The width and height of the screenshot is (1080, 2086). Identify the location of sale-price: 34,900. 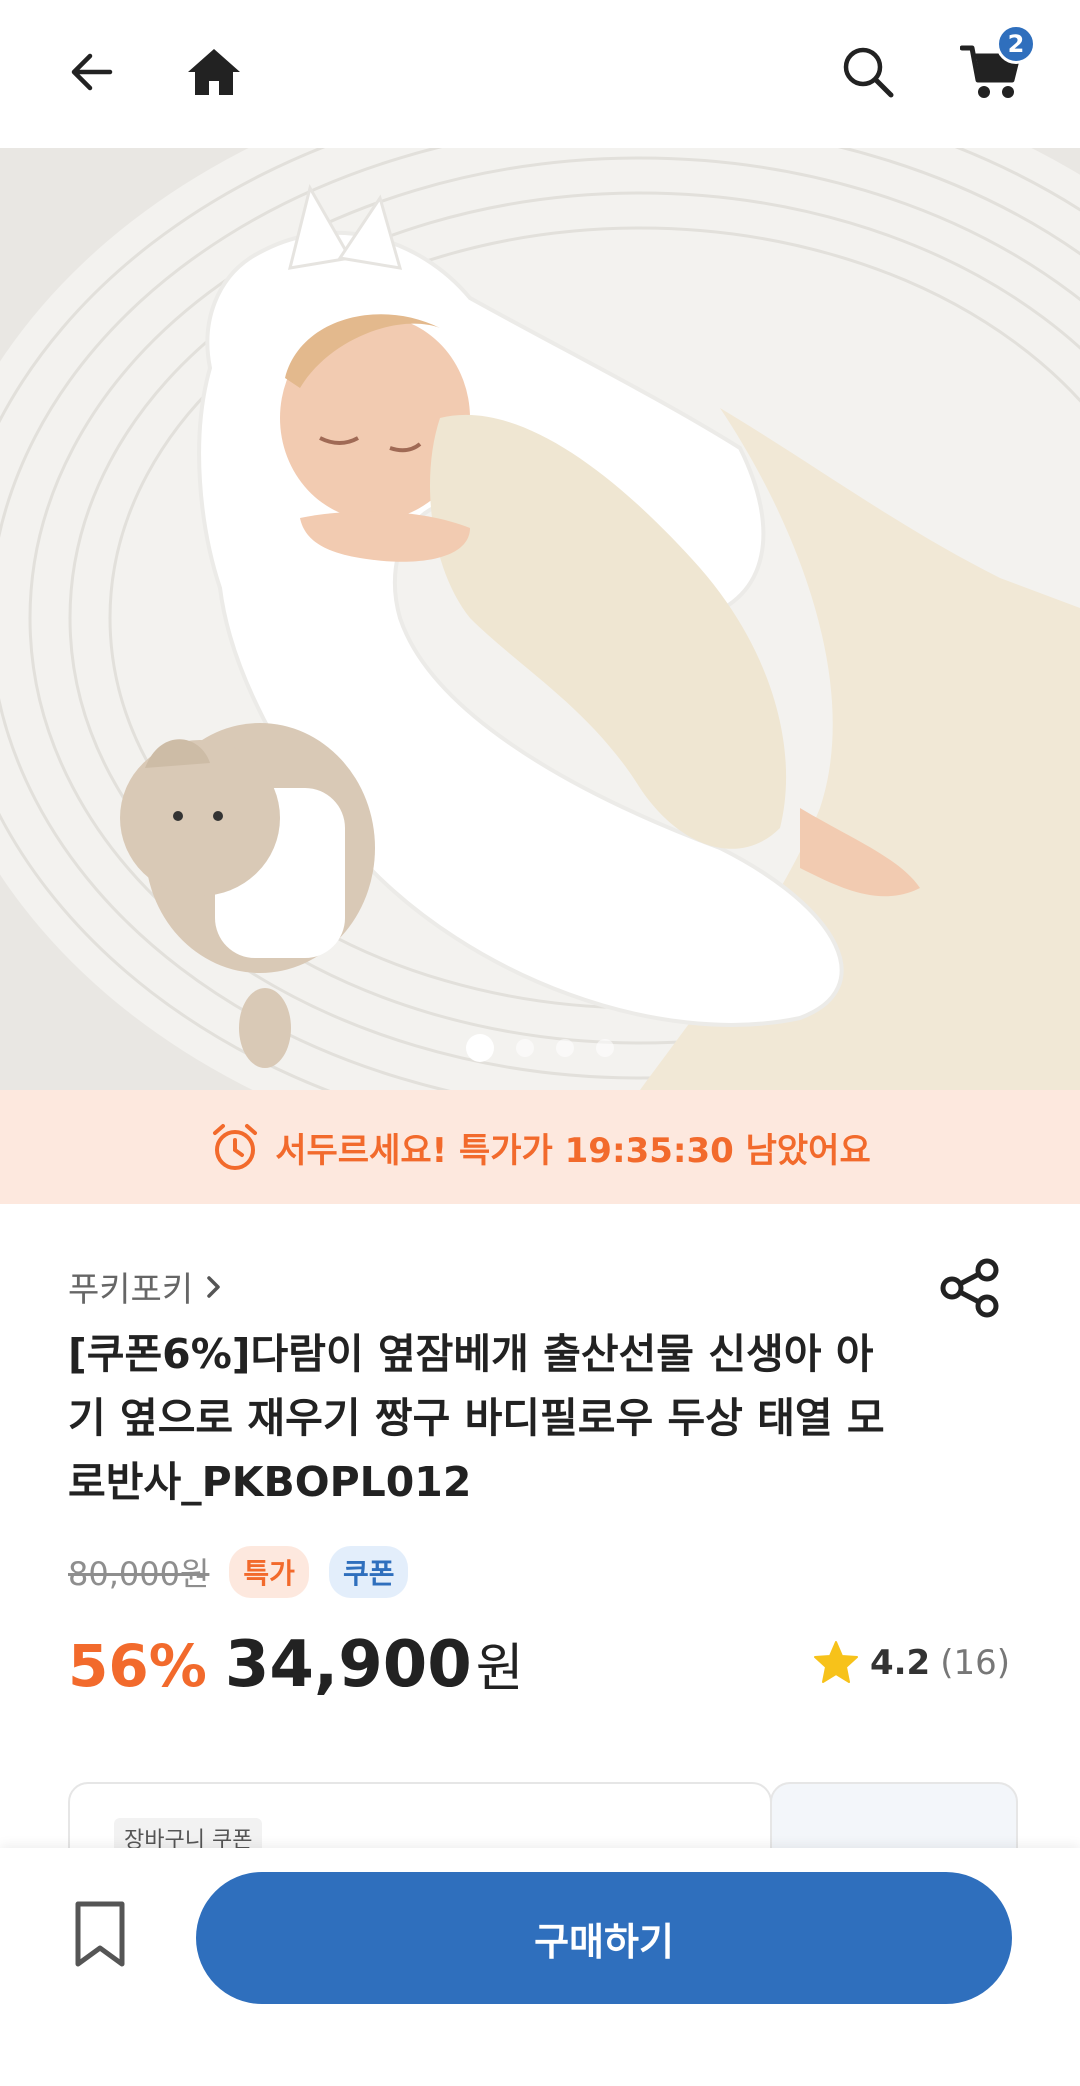
(348, 1665).